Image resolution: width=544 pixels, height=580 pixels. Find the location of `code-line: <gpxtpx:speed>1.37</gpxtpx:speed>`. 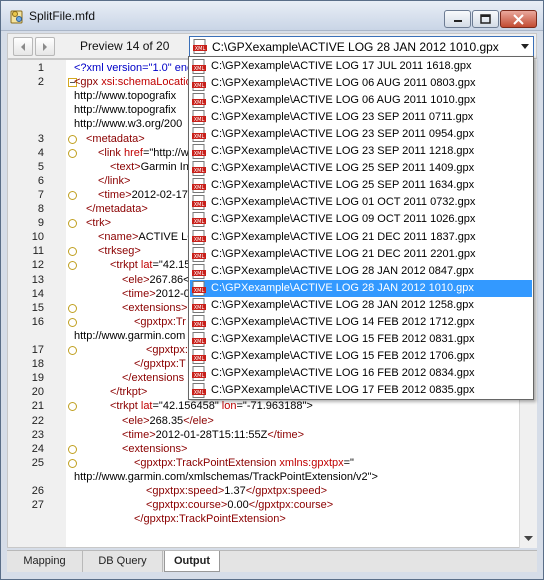

code-line: <gpxtpx:speed>1.37</gpxtpx:speed> is located at coordinates (236, 491).